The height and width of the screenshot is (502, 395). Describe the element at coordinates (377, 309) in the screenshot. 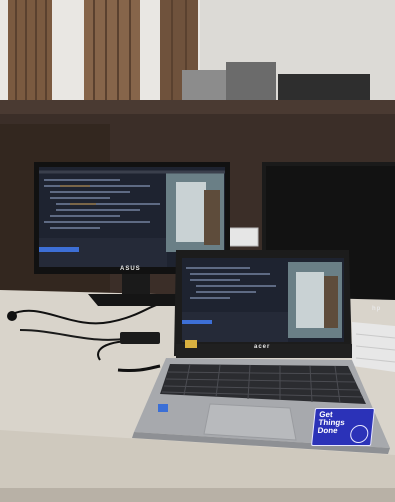

I see `right-monitor-brand-logo: hp` at that location.